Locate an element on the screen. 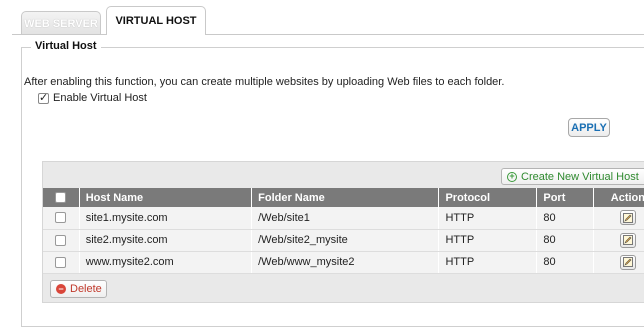 Image resolution: width=644 pixels, height=334 pixels. select-all-checkbox is located at coordinates (61, 198).